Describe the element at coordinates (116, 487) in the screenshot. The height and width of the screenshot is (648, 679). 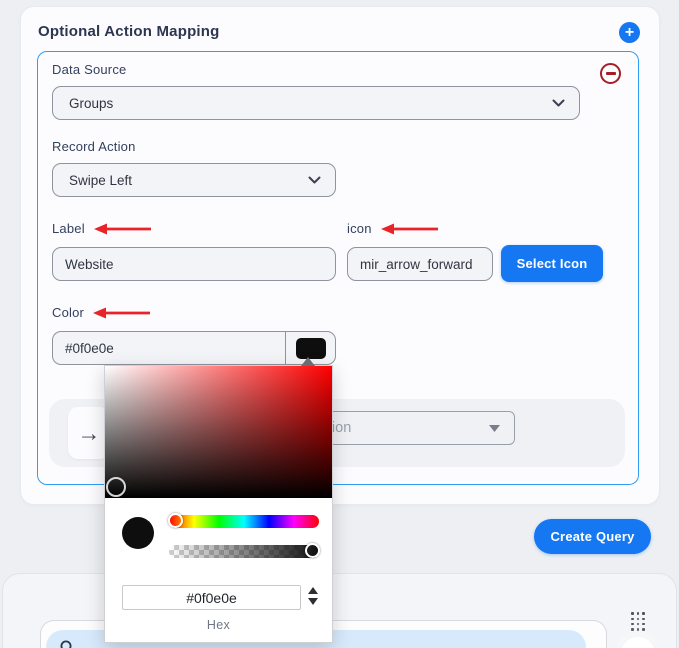
I see `saturation-cursor` at that location.